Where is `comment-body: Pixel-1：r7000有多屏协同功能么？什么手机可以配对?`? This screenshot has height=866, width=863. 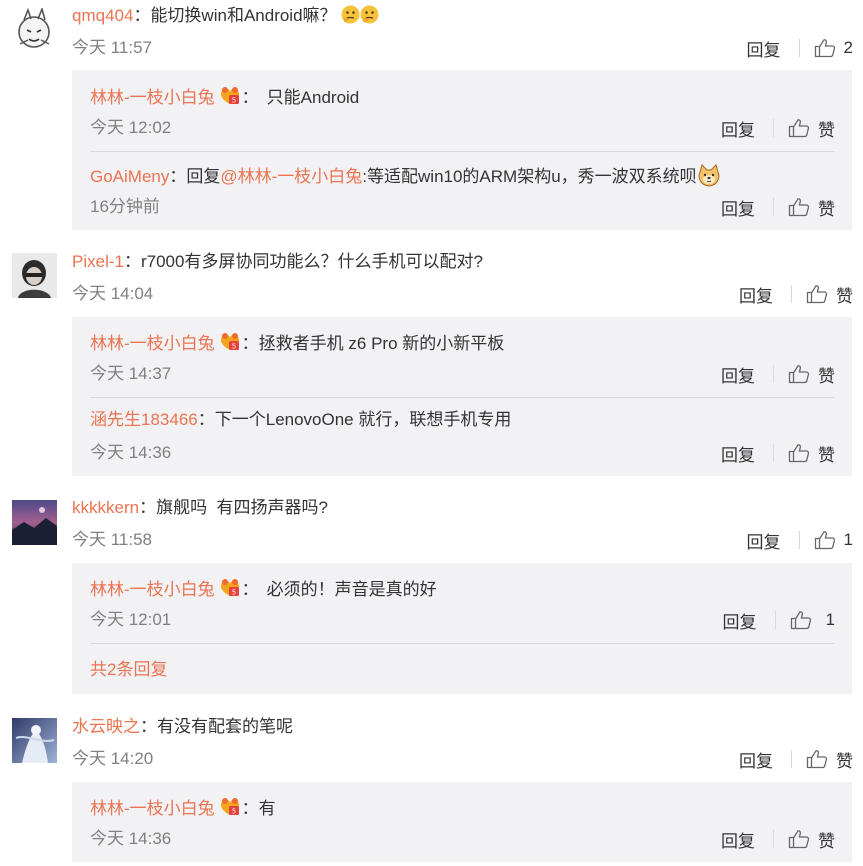 comment-body: Pixel-1：r7000有多屏协同功能么？什么手机可以配对? is located at coordinates (277, 261).